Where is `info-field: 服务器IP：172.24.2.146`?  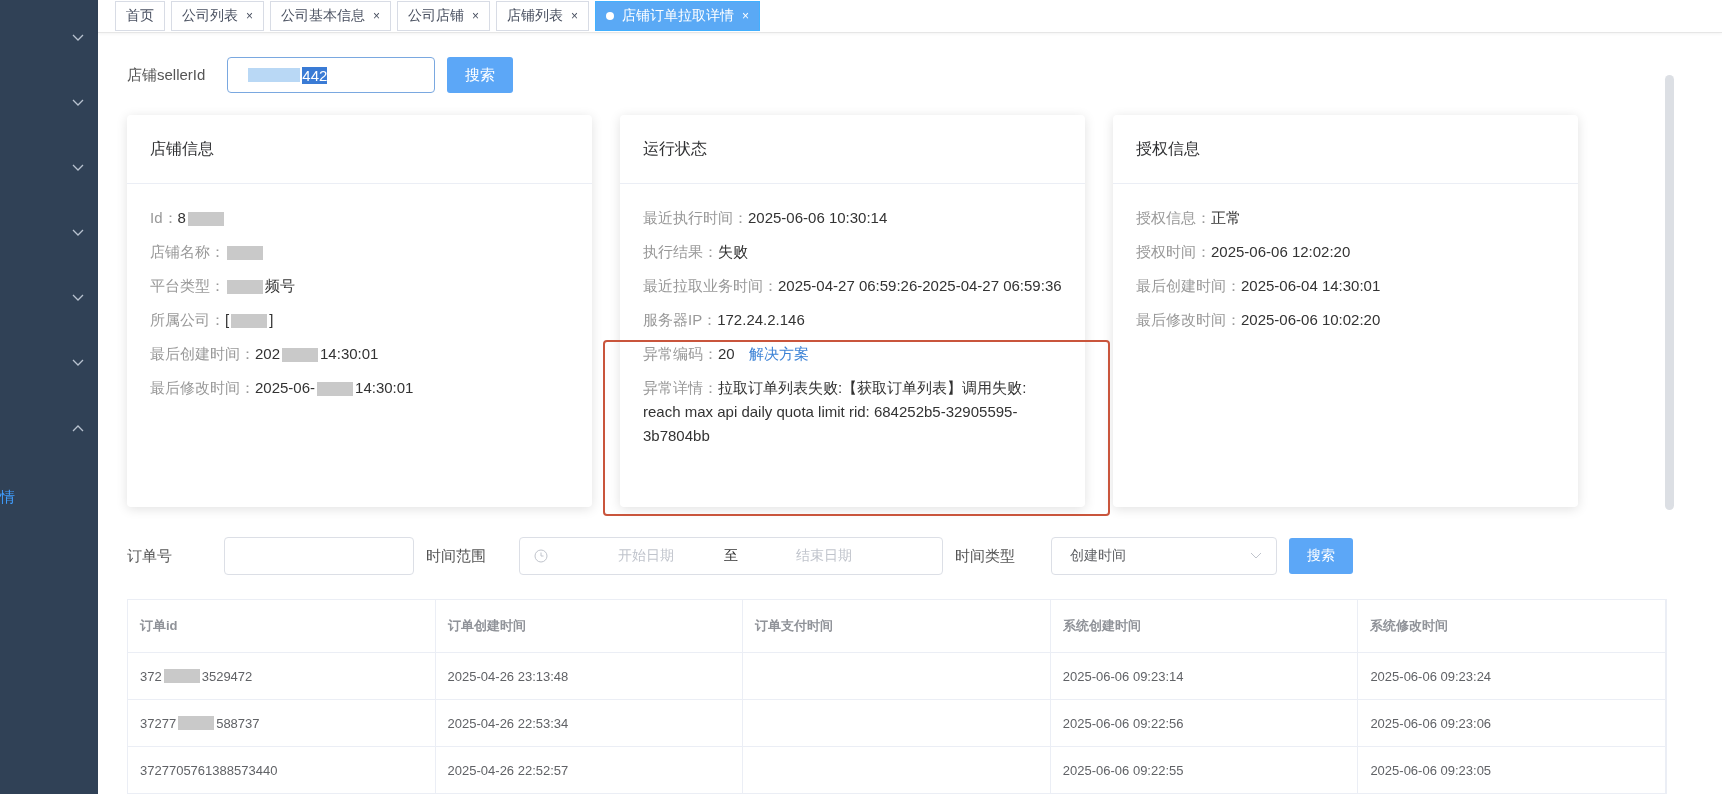
info-field: 服务器IP：172.24.2.146 is located at coordinates (852, 320).